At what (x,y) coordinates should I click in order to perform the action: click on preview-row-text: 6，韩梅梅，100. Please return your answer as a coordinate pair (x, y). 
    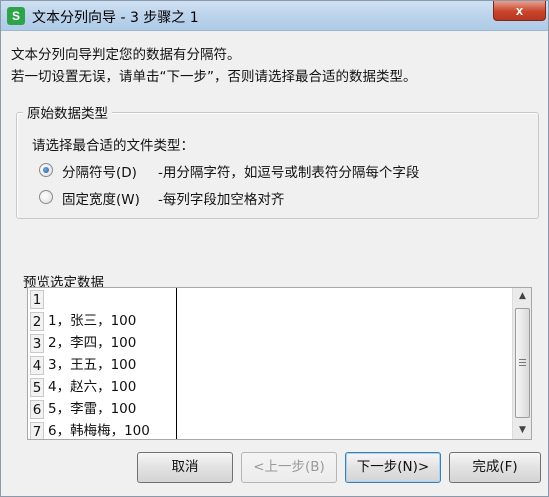
    Looking at the image, I should click on (99, 431).